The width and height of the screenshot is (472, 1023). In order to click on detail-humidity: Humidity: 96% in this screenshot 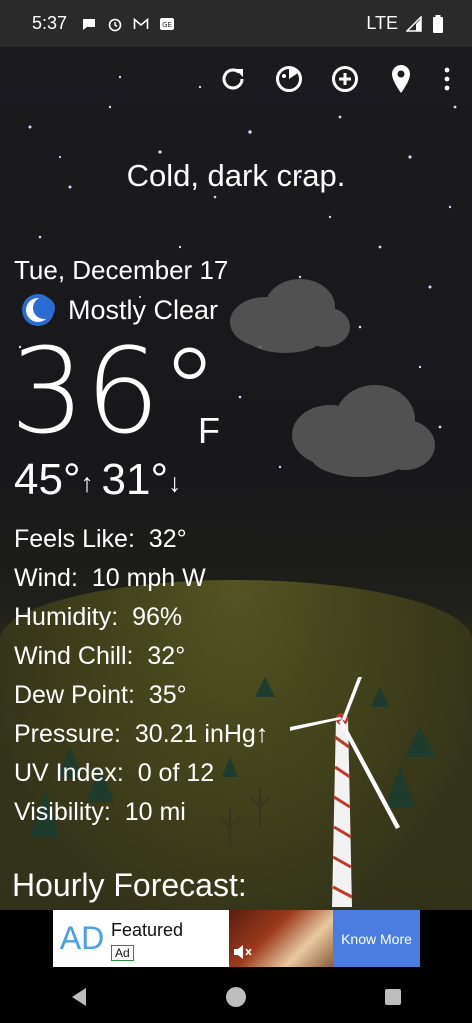, I will do `click(141, 617)`.